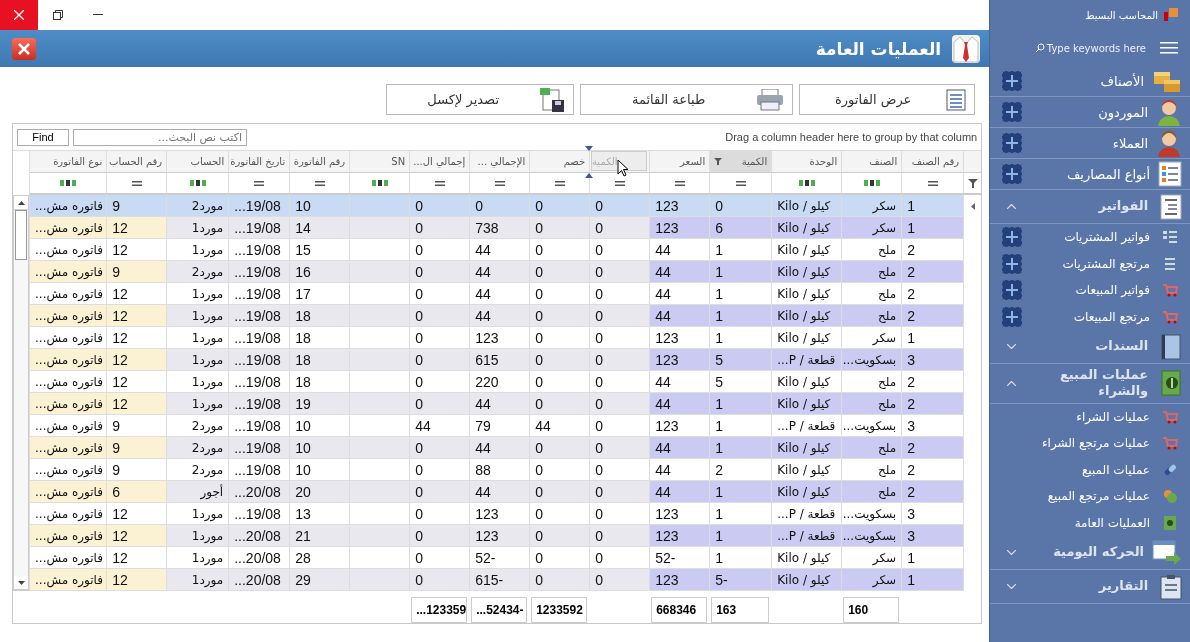  What do you see at coordinates (806, 162) in the screenshot?
I see `column-header: الوحدة` at bounding box center [806, 162].